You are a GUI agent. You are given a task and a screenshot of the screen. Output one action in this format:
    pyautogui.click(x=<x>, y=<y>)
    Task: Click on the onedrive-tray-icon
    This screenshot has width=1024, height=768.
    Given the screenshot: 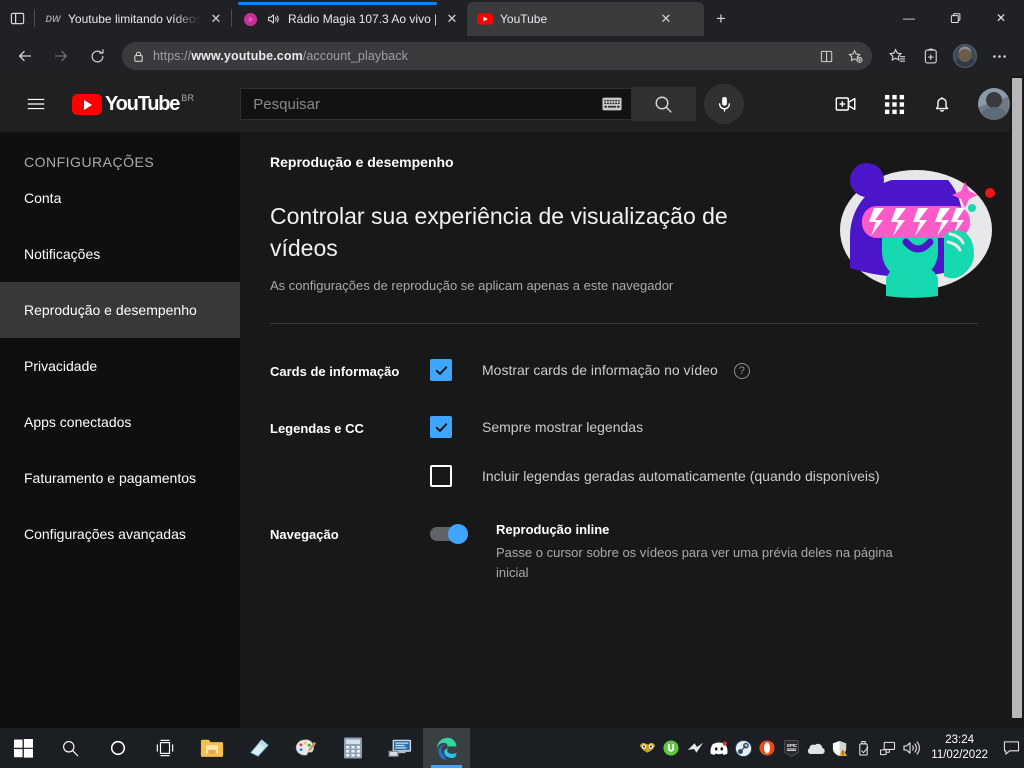 What is the action you would take?
    pyautogui.click(x=815, y=748)
    